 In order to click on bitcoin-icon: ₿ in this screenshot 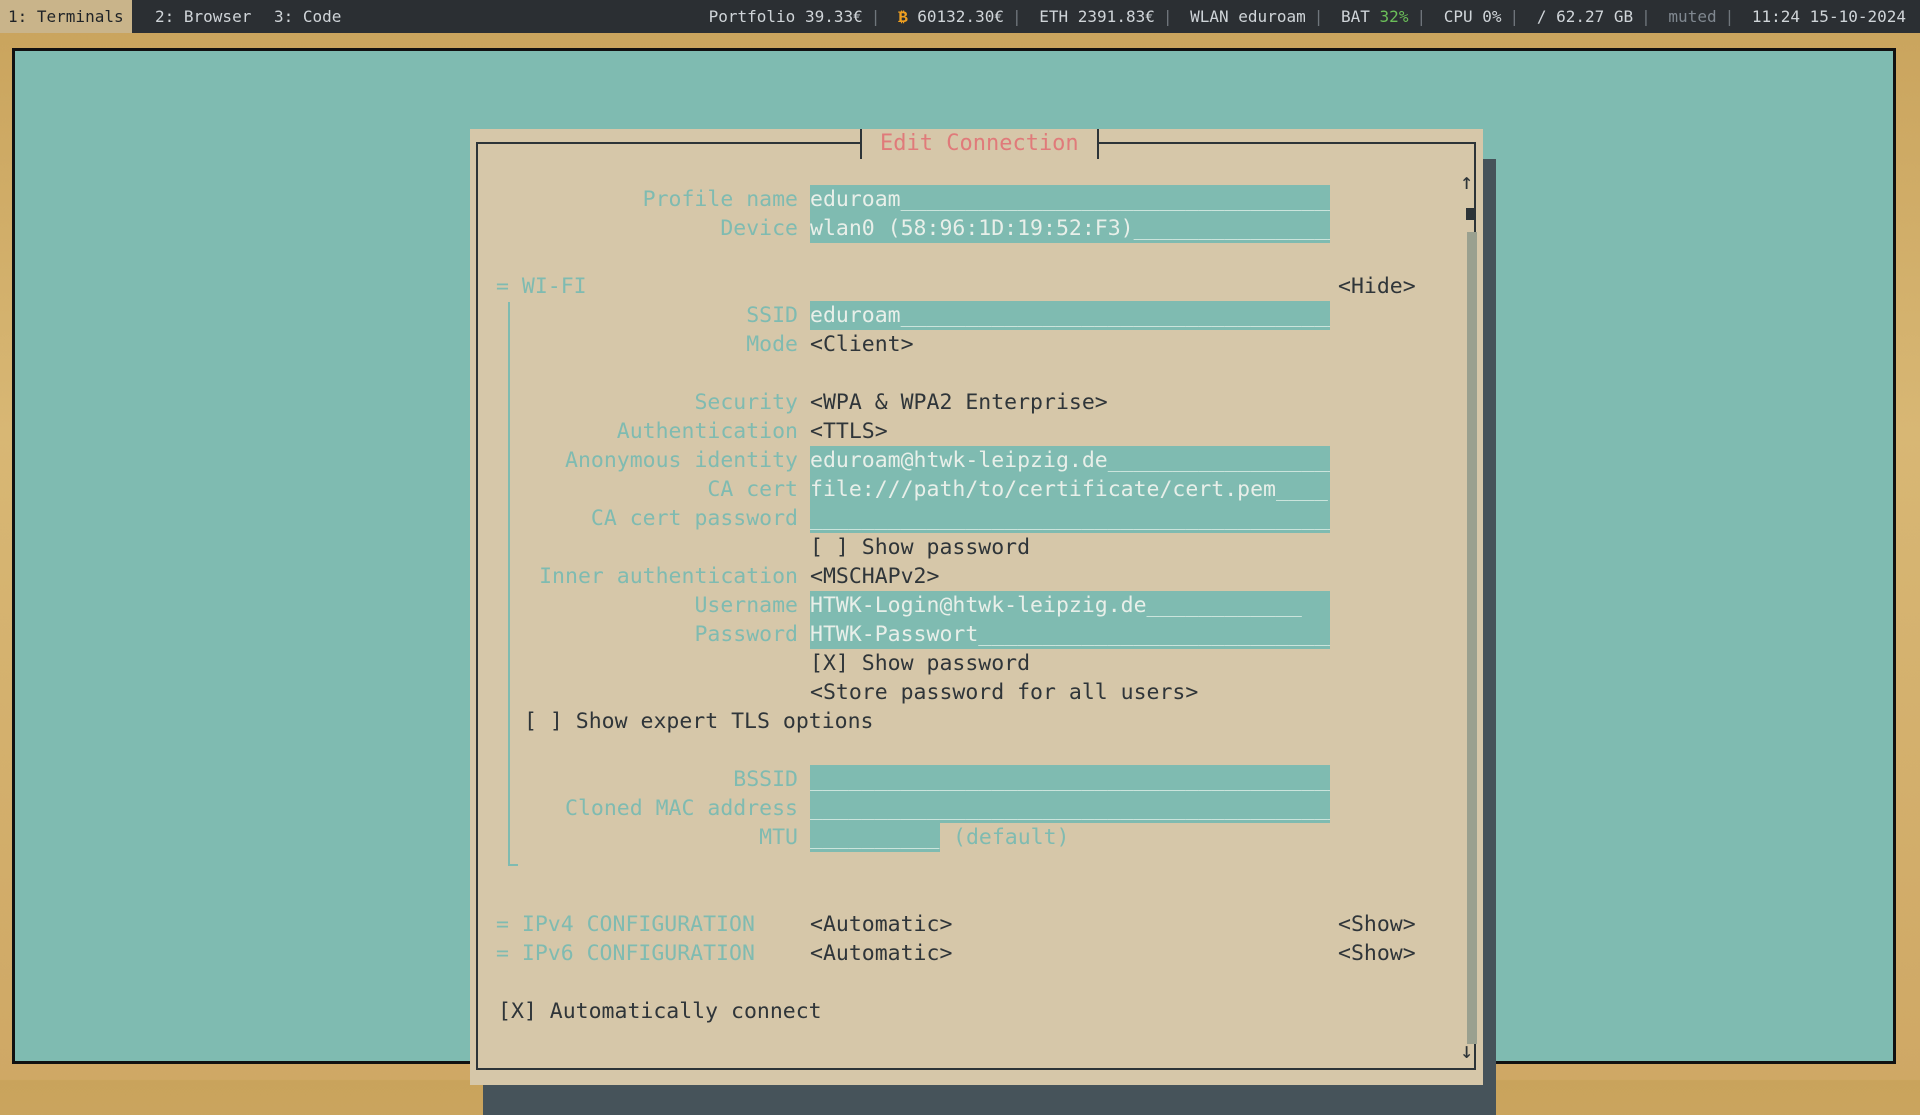, I will do `click(903, 16)`.